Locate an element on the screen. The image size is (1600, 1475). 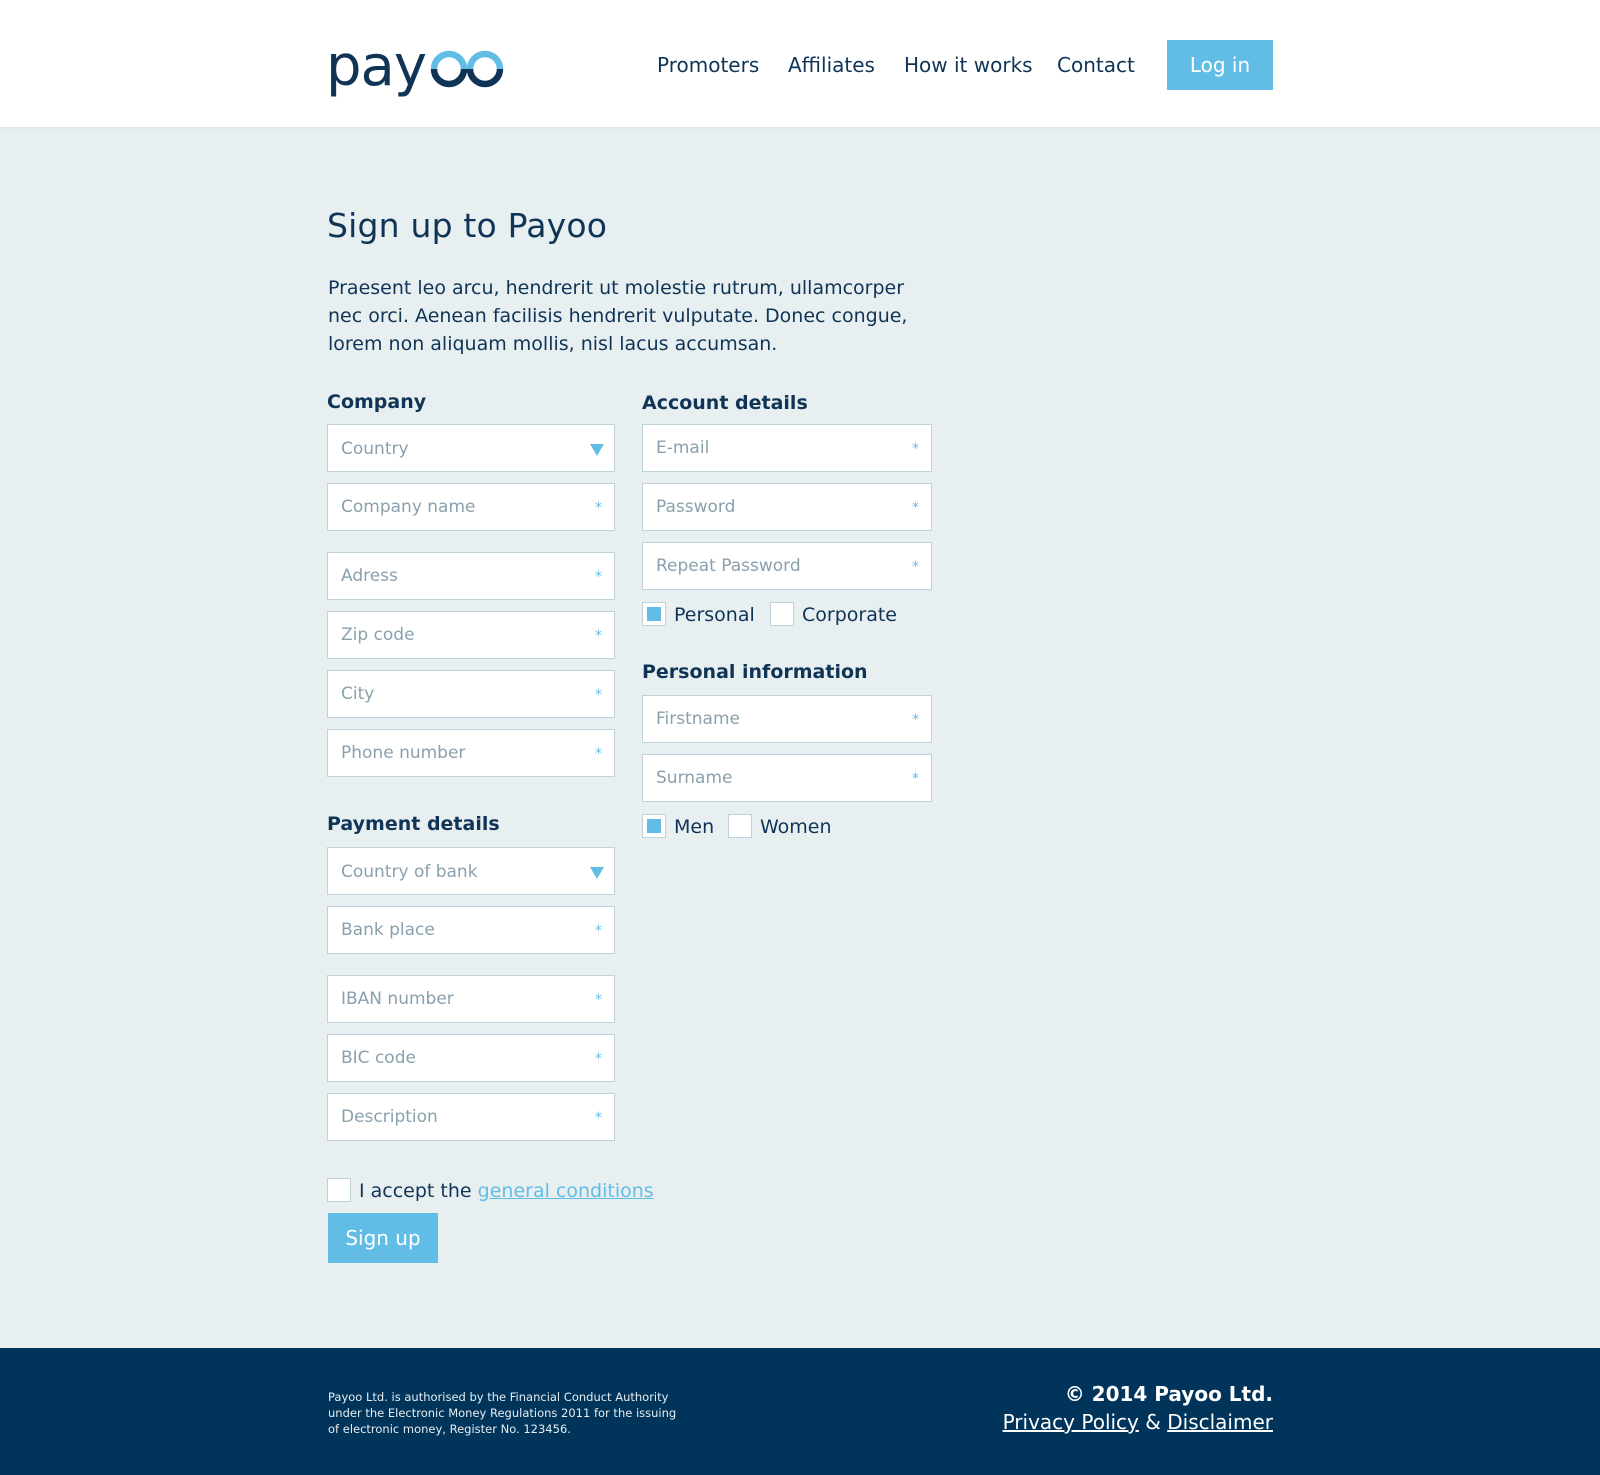
bank-place-field: * is located at coordinates (471, 930).